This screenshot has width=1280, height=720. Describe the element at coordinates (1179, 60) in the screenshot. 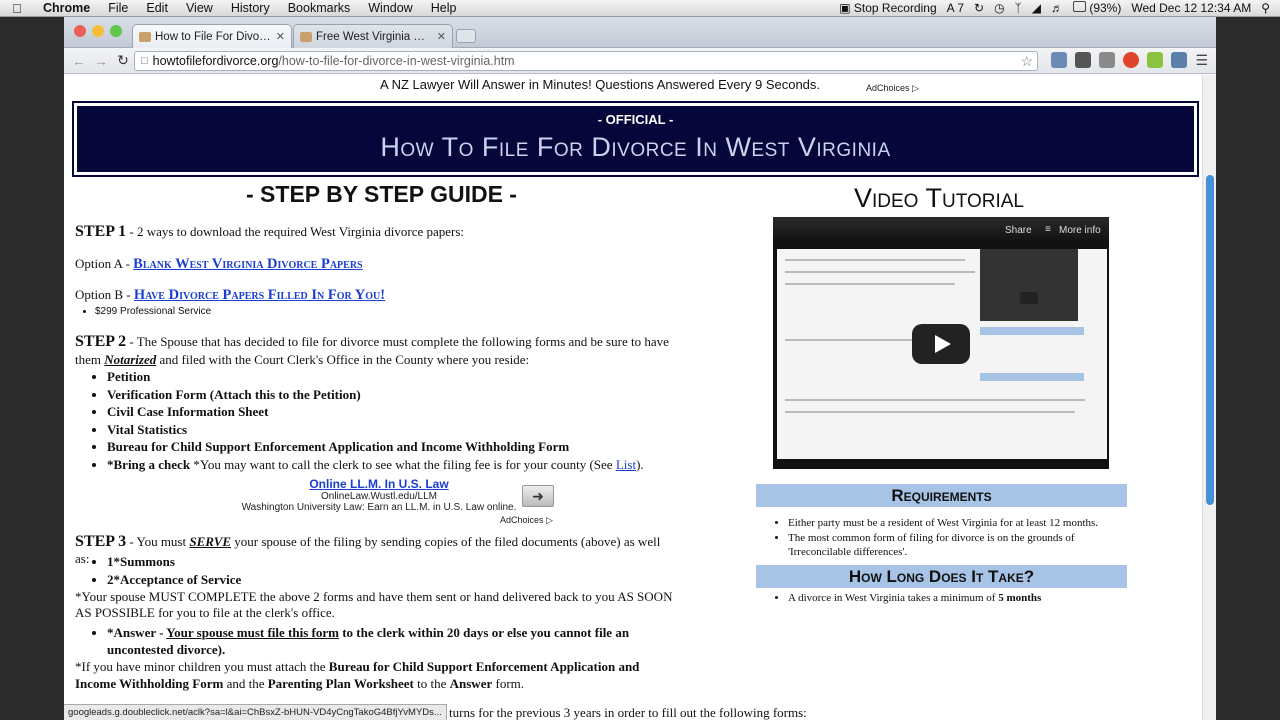

I see `image-extension-icon` at that location.